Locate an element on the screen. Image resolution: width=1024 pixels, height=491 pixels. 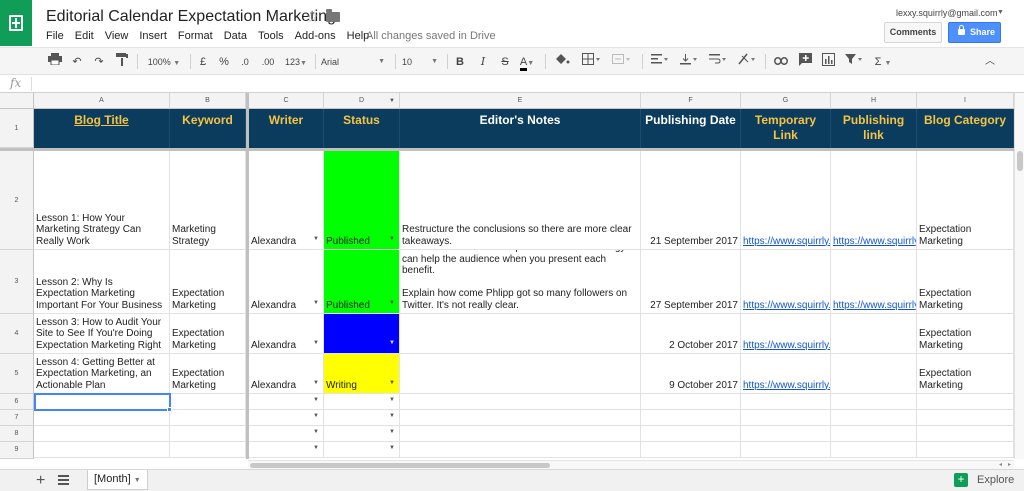
header-temporary-link: Temporary Link is located at coordinates (786, 128).